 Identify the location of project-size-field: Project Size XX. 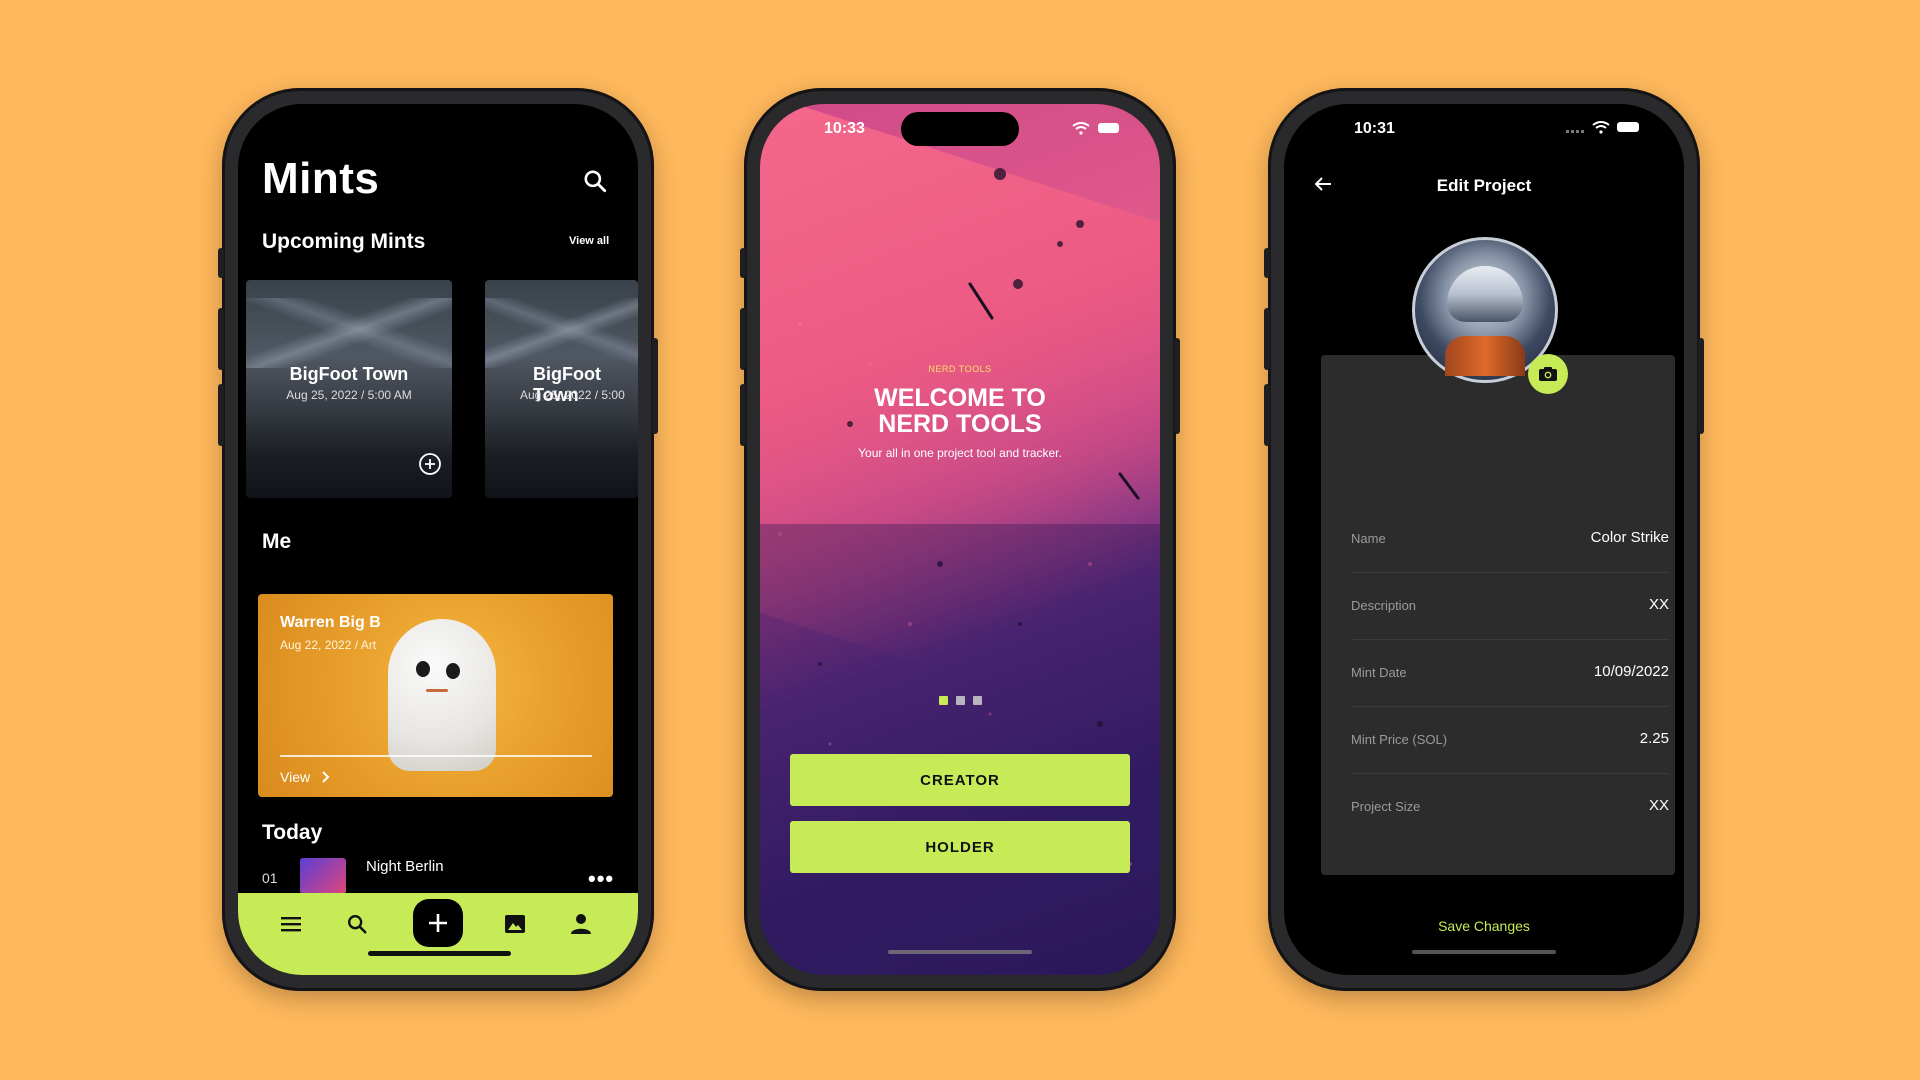
(1510, 806).